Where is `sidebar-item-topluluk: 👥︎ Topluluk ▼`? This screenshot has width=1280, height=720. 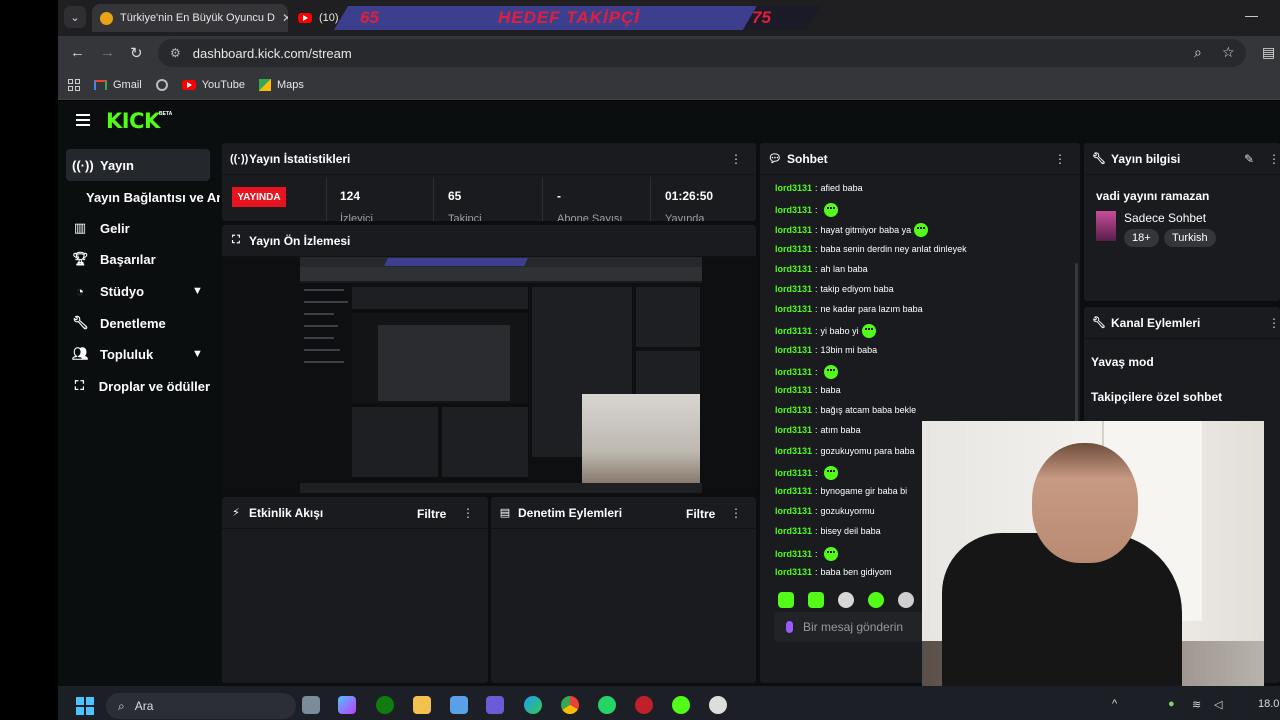
sidebar-item-topluluk: 👥︎ Topluluk ▼ is located at coordinates (138, 354).